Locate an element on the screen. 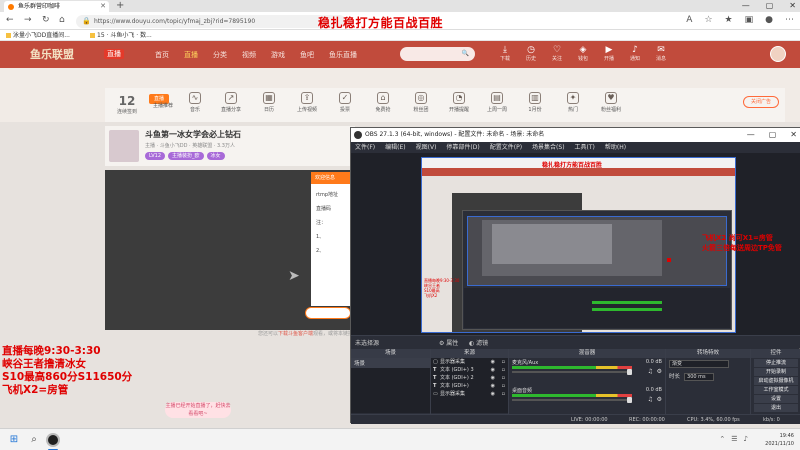 This screenshot has width=800, height=450. history-header-item: ◷ 历史 is located at coordinates (531, 53).